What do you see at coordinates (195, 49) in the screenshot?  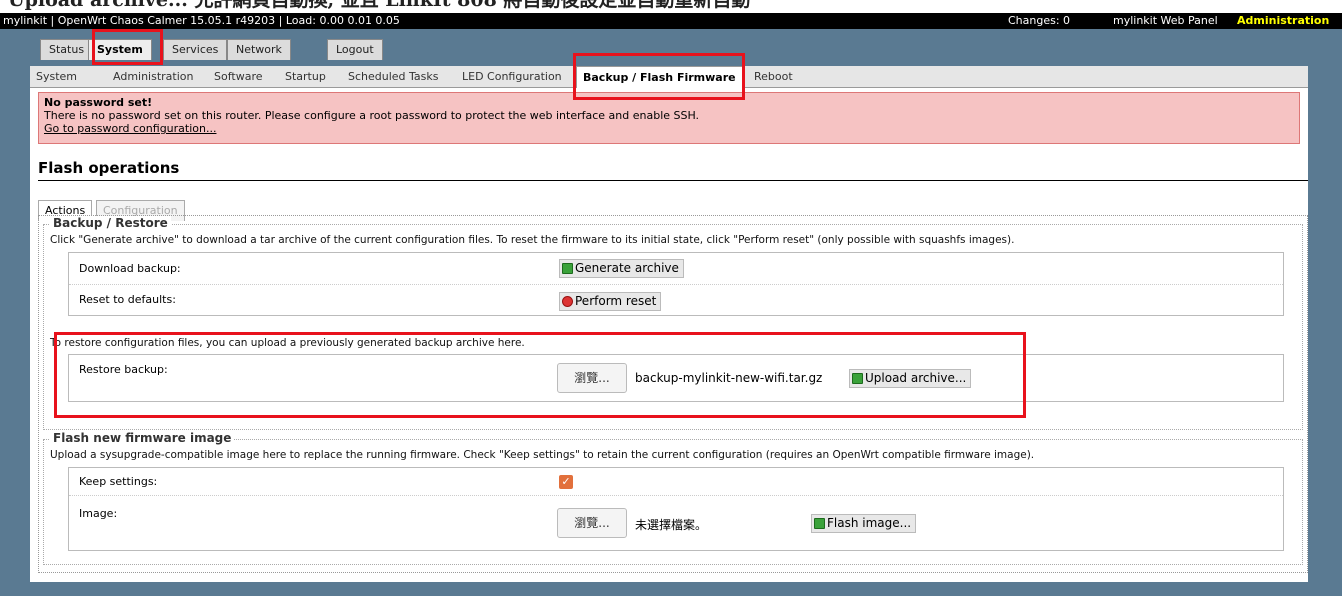 I see `tab-services: Services` at bounding box center [195, 49].